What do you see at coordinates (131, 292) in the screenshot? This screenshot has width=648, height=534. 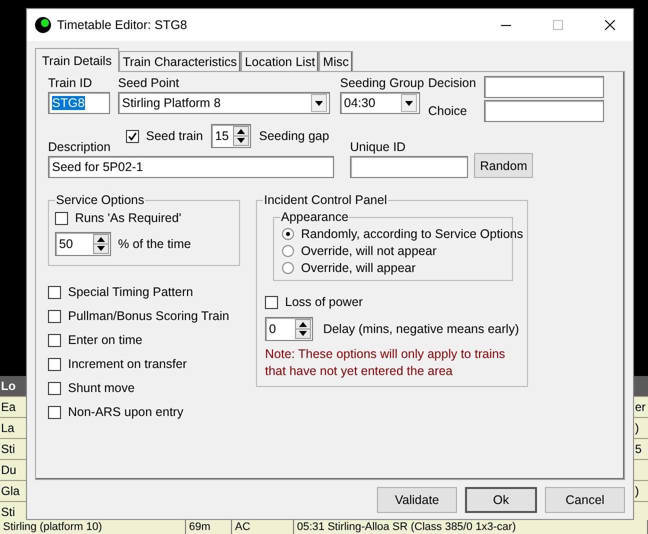 I see `checkbox-label: Special Timing Pattern` at bounding box center [131, 292].